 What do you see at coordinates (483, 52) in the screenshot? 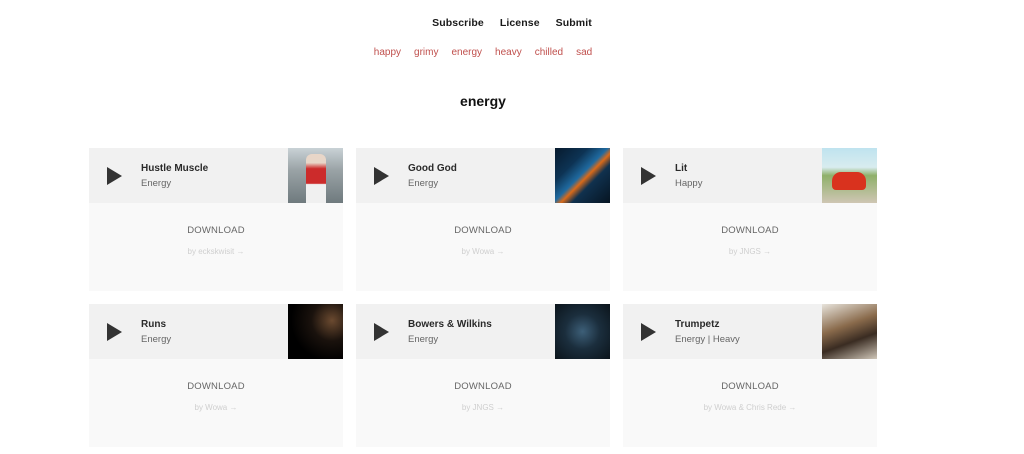
I see `mood-filter: happy grimy energy heavy chilled sad` at bounding box center [483, 52].